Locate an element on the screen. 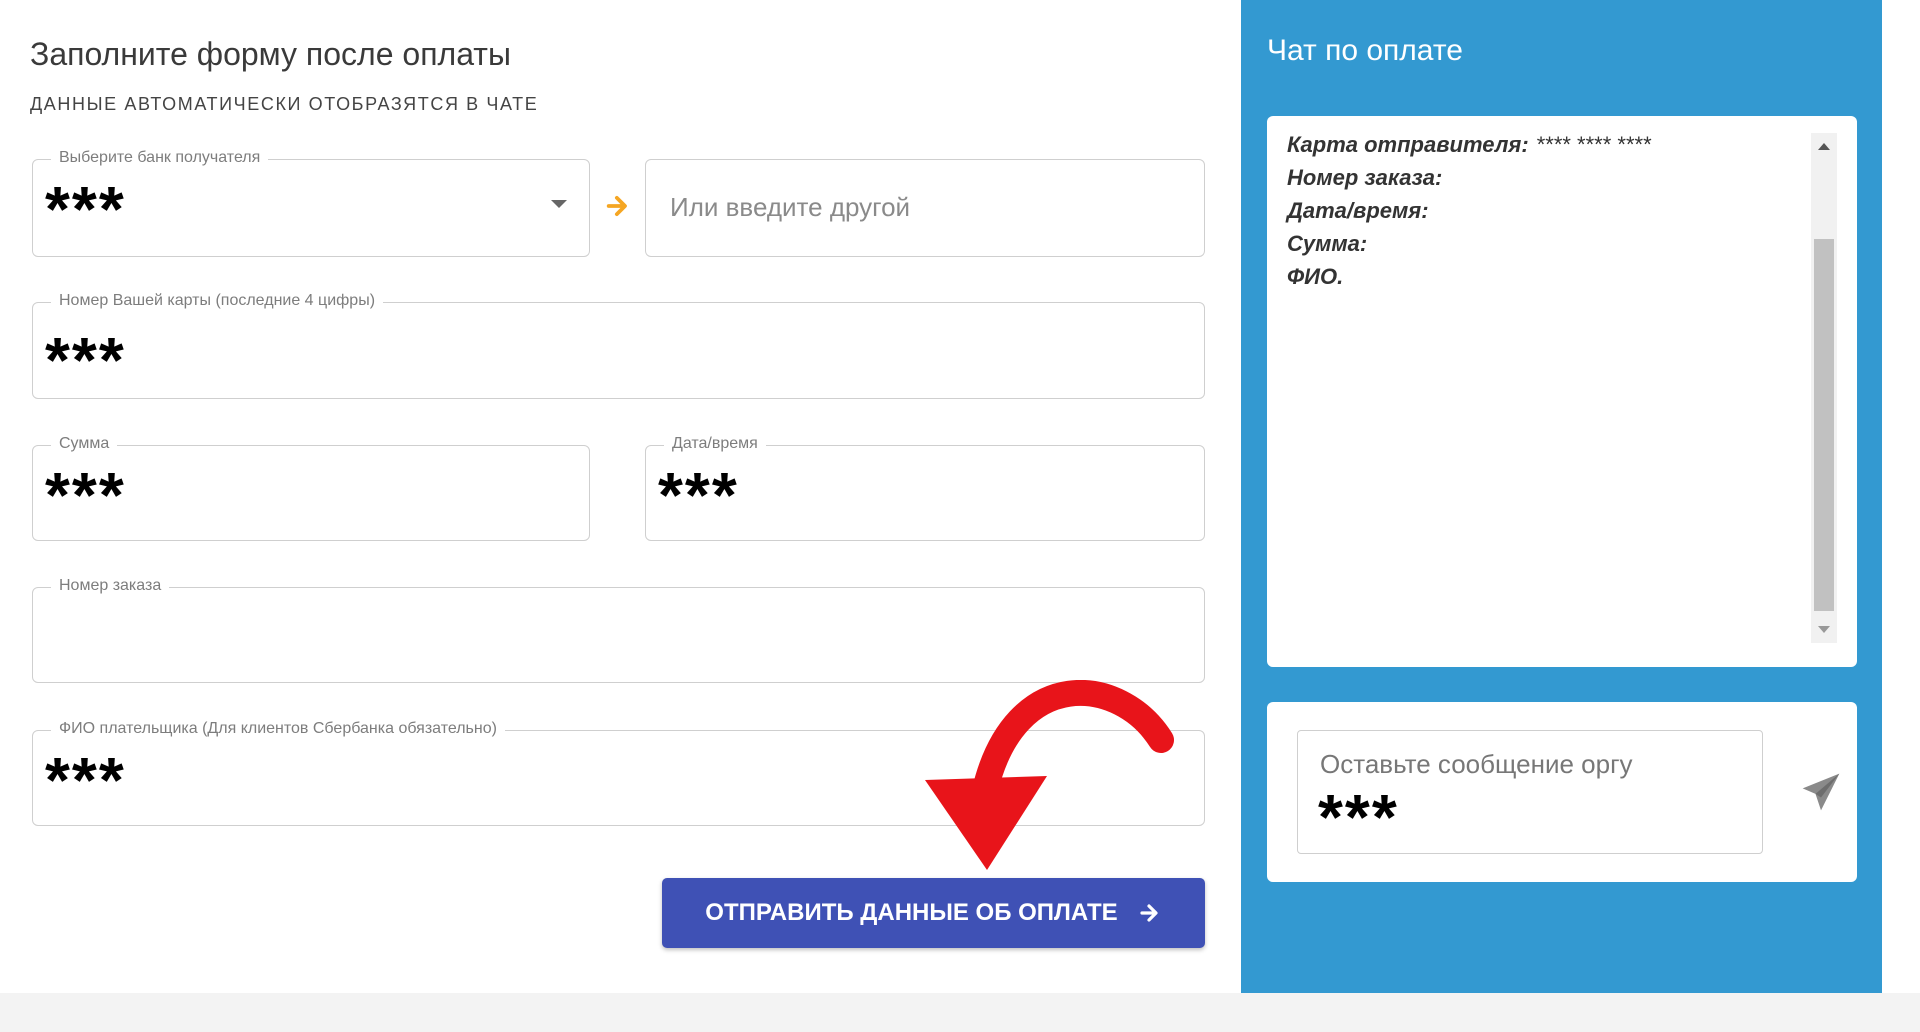  chat-line-sender-card: Карта отправителя: **** **** **** is located at coordinates (1469, 144).